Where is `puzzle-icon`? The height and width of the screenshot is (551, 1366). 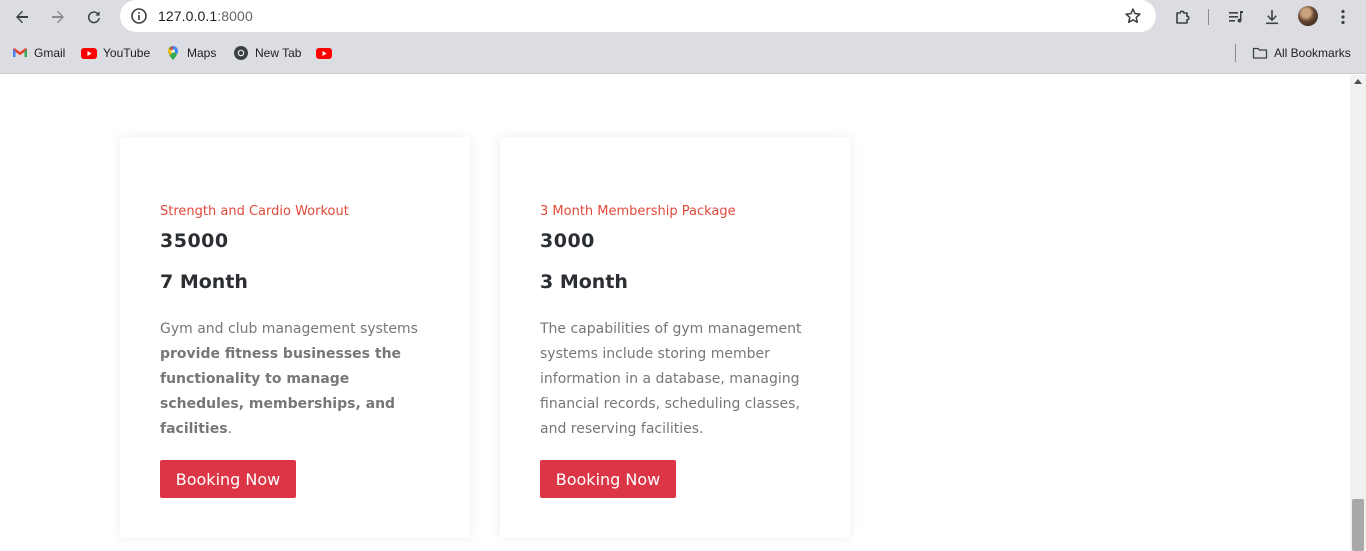
puzzle-icon is located at coordinates (1183, 17).